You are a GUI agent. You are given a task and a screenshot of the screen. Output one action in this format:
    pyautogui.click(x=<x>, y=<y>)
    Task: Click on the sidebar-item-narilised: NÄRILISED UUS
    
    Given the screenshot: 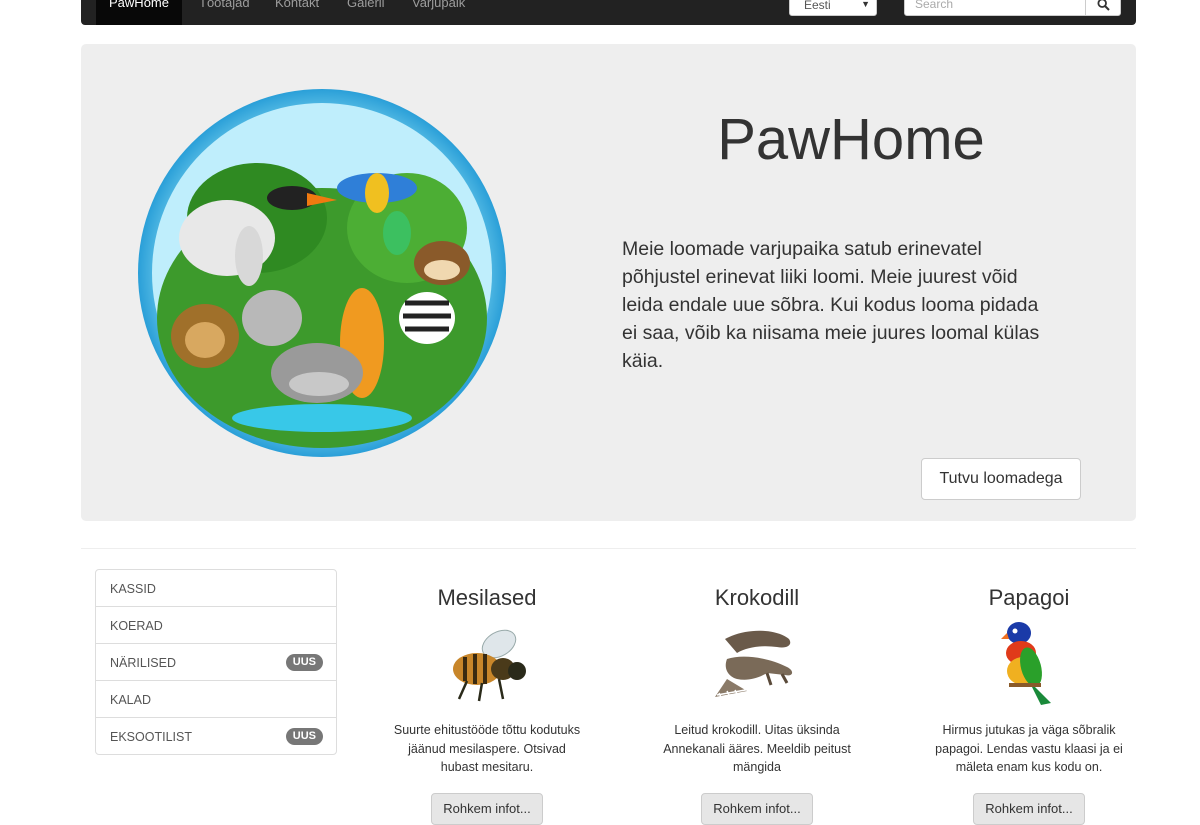 What is the action you would take?
    pyautogui.click(x=216, y=662)
    